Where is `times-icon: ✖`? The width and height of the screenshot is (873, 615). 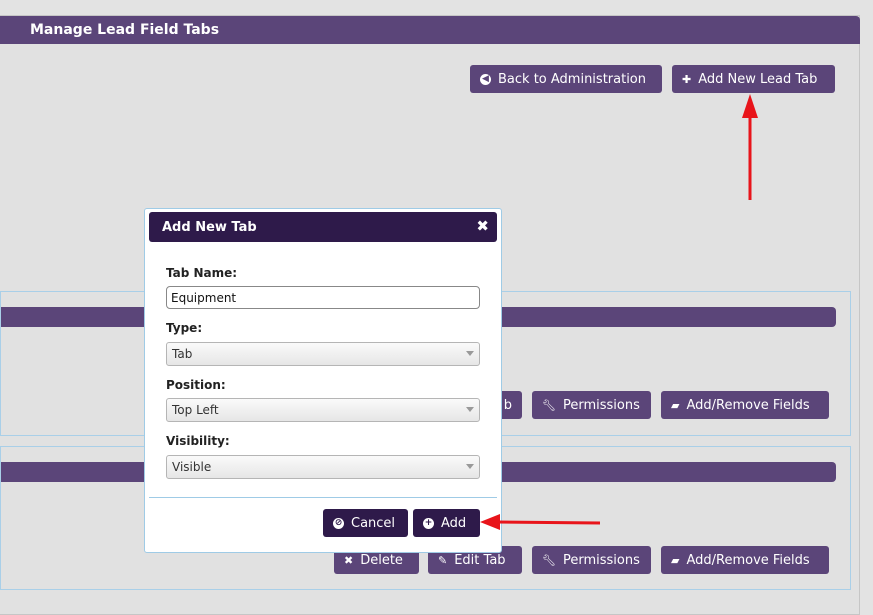
times-icon: ✖ is located at coordinates (349, 560).